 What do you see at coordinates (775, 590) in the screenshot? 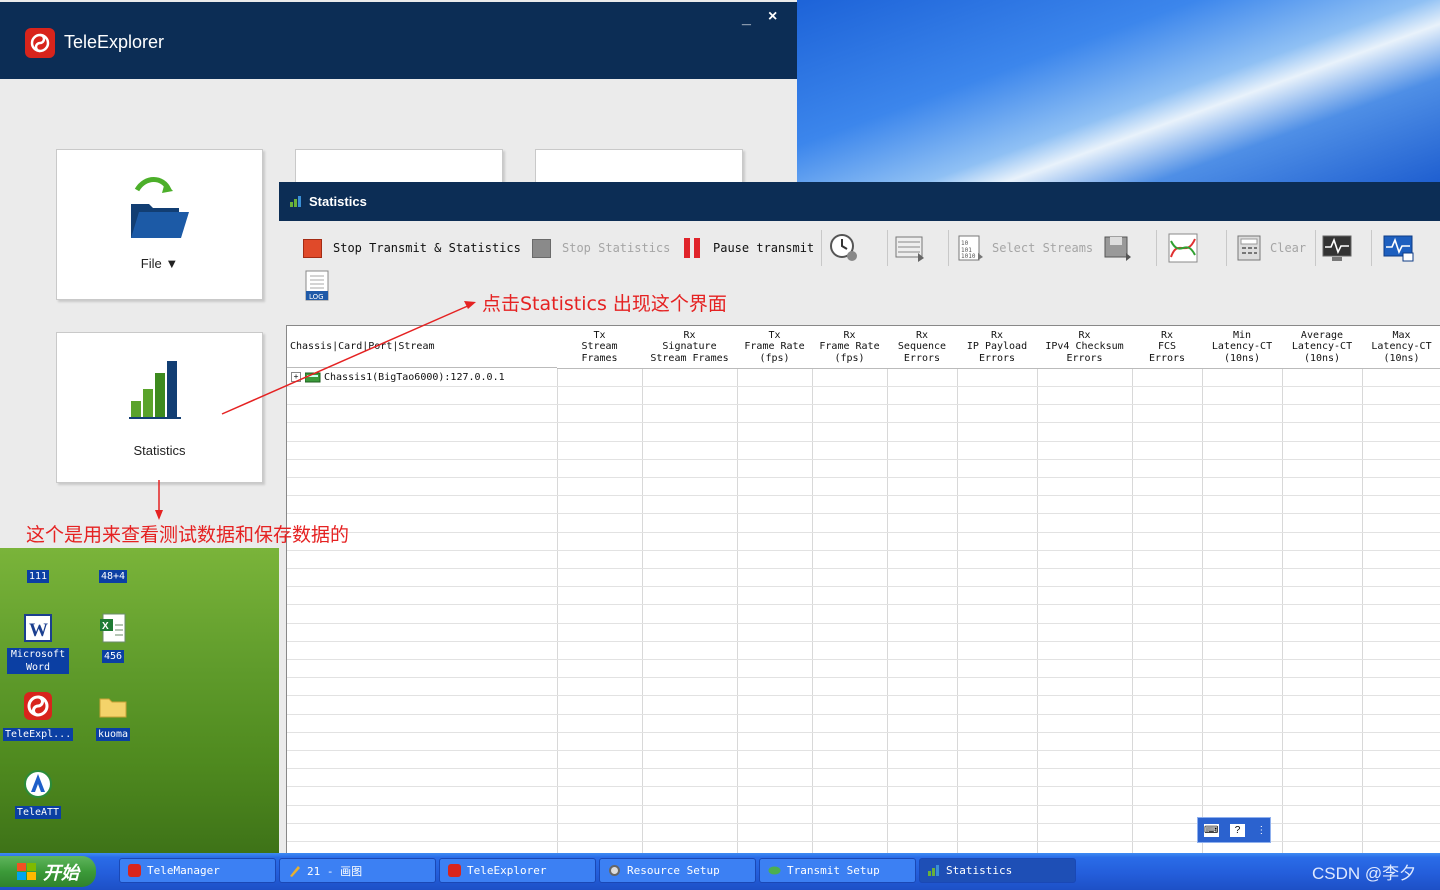
I see `table-column: Tx Frame Rate (fps)` at bounding box center [775, 590].